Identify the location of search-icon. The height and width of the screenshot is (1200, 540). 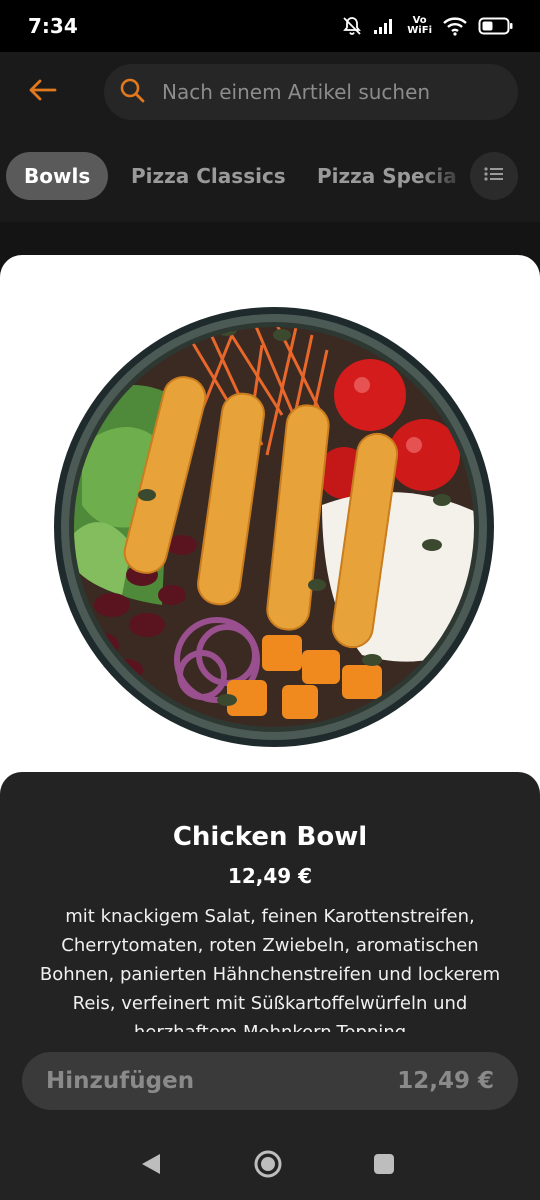
(132, 92).